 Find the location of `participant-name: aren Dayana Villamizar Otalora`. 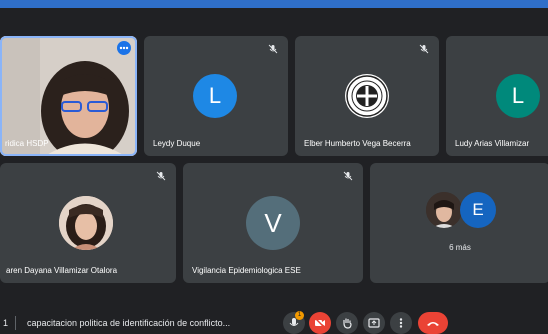

participant-name: aren Dayana Villamizar Otalora is located at coordinates (62, 270).